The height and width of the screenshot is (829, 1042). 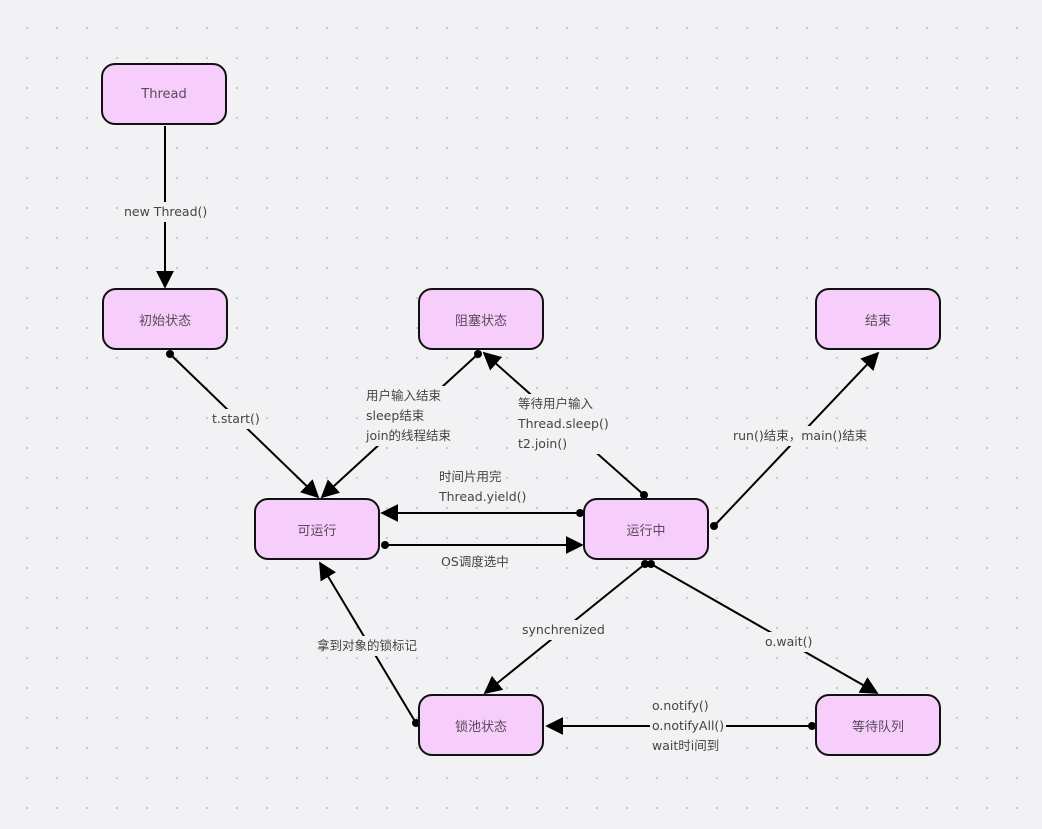 I want to click on node-blocked-state-label: 阻塞状态, so click(x=480, y=321).